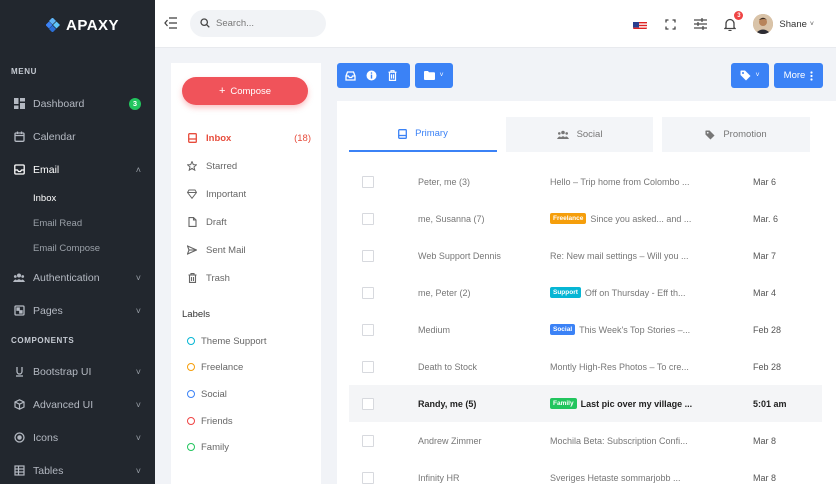 The image size is (836, 484). I want to click on menu-toggle-icon, so click(172, 23).